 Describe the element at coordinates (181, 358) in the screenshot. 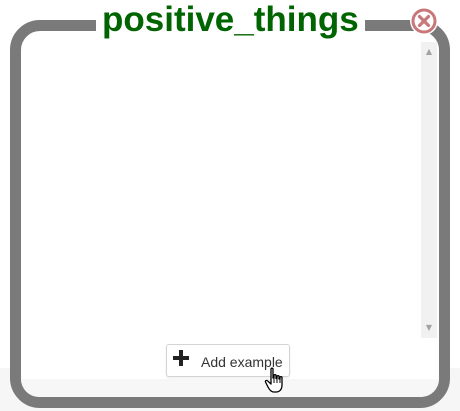

I see `plus-icon` at that location.